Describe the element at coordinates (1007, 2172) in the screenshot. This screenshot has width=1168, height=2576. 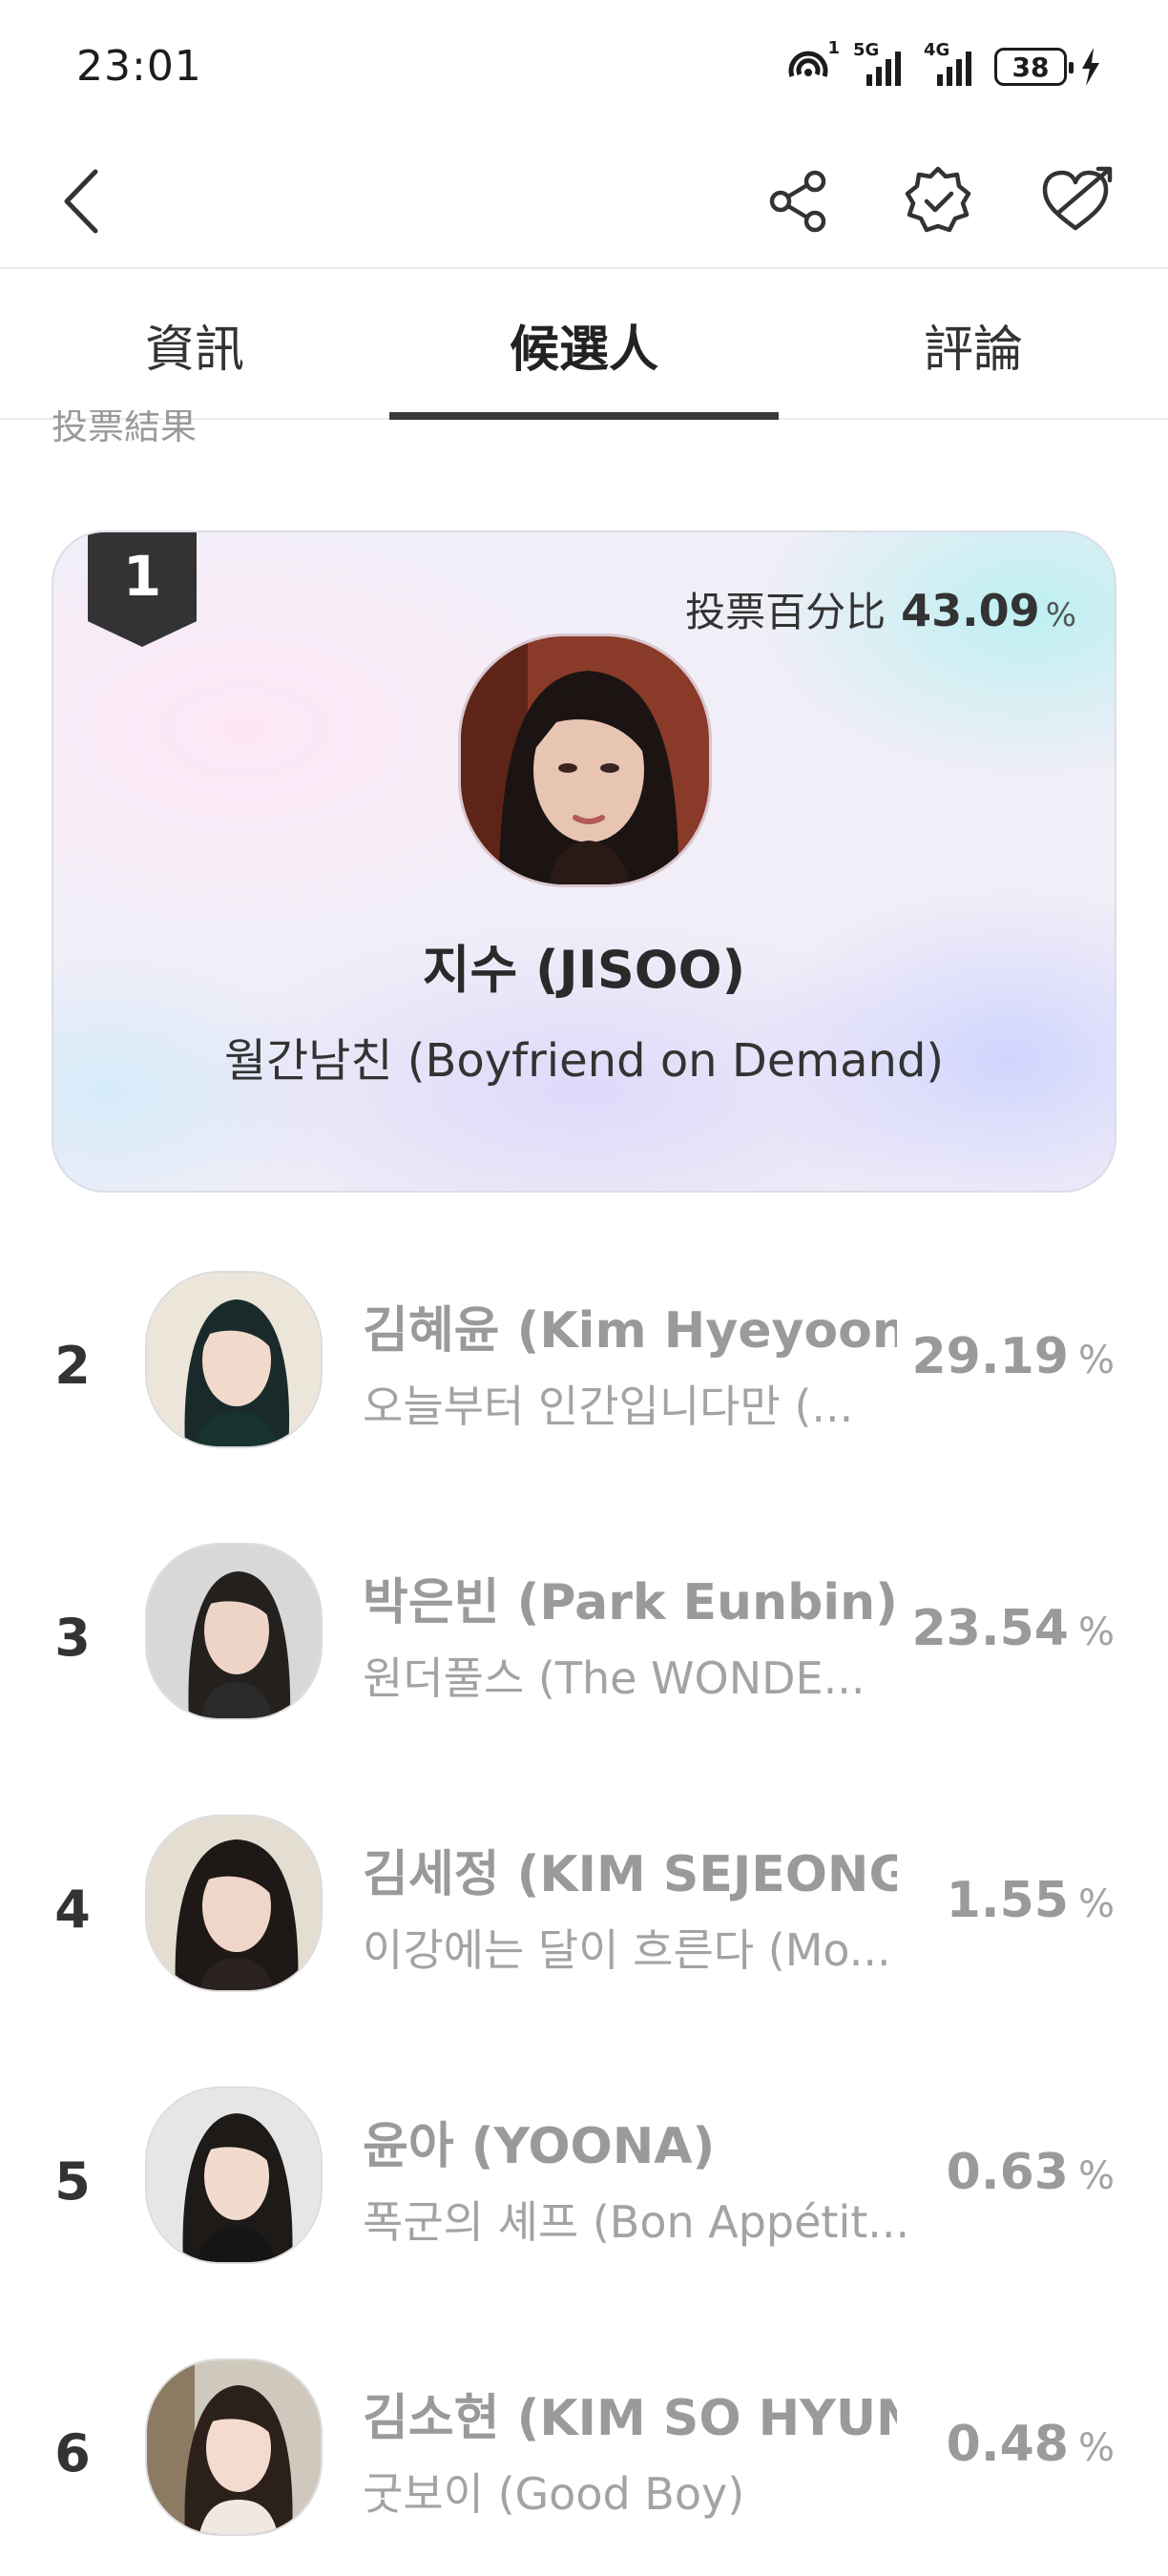
I see `vote-percentage-value: 0.63` at that location.